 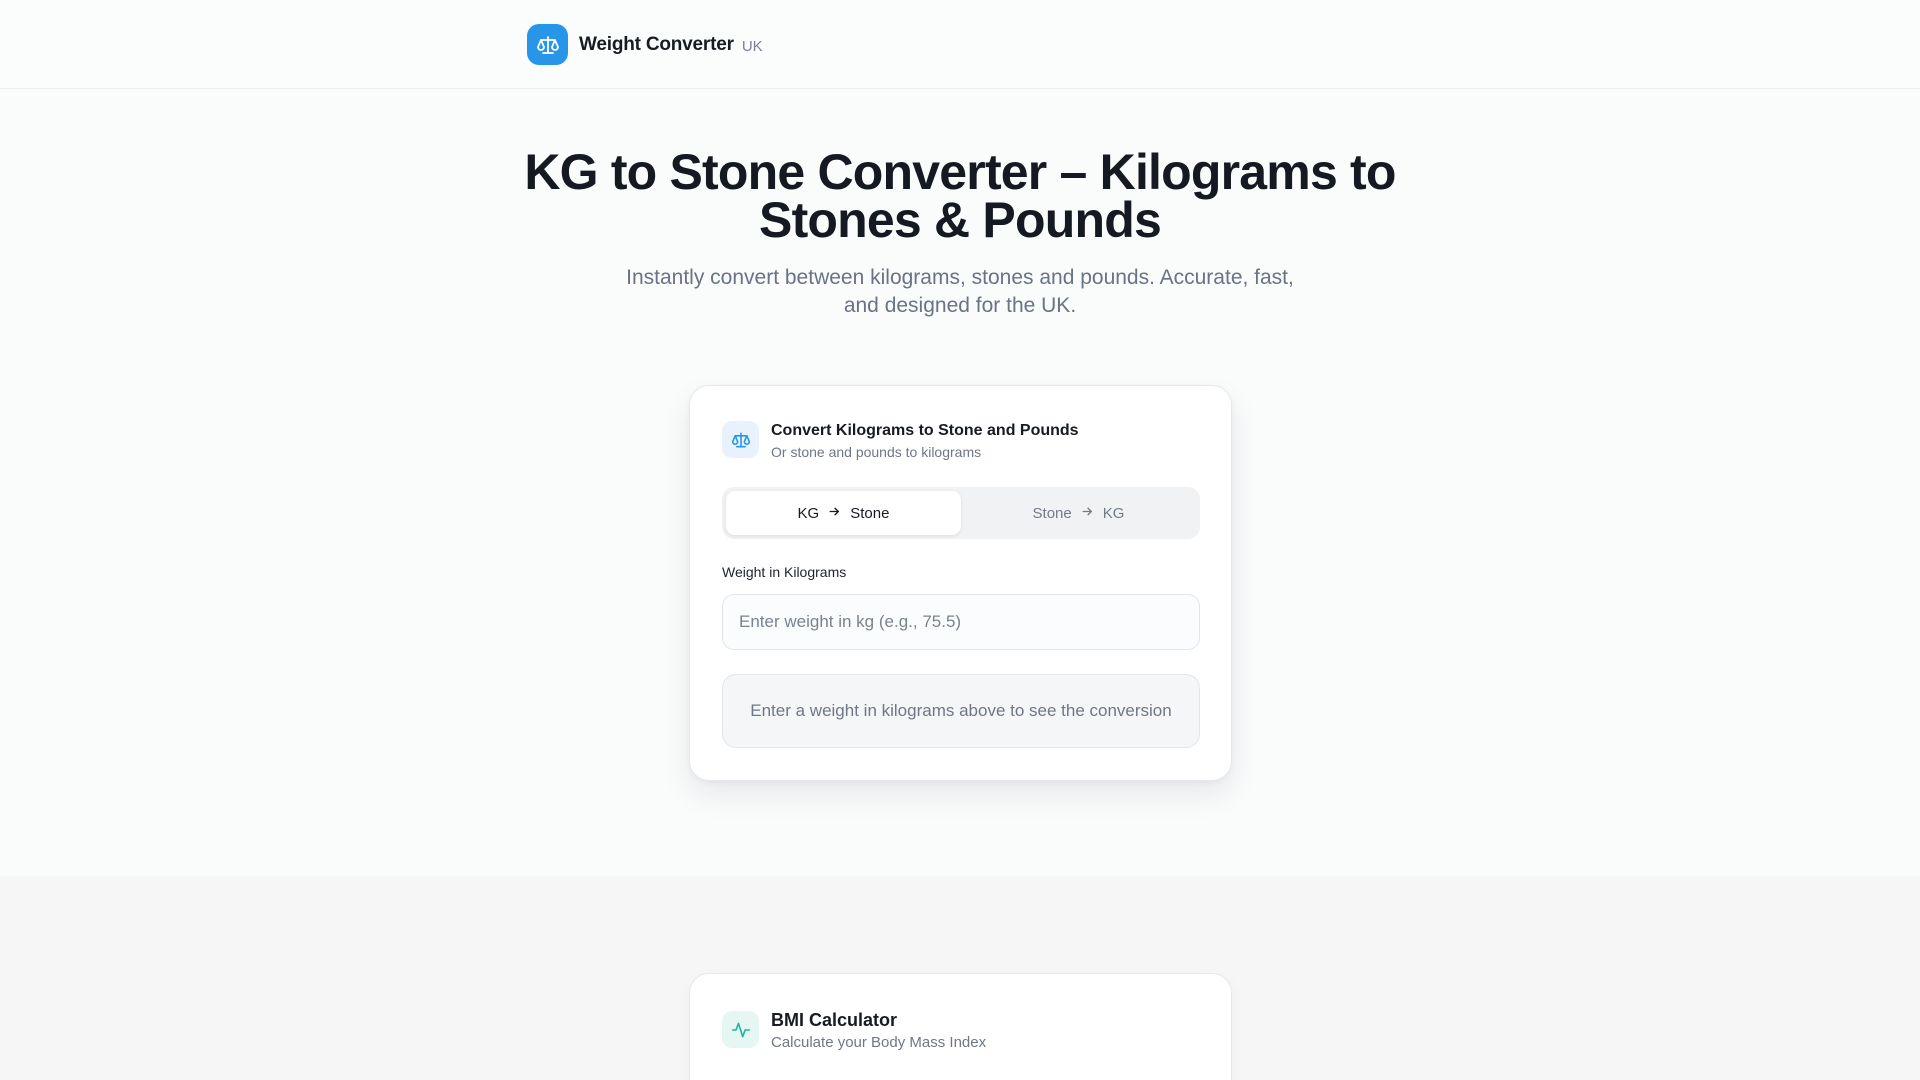 What do you see at coordinates (784, 572) in the screenshot?
I see `weight-field-label: Weight in Kilograms` at bounding box center [784, 572].